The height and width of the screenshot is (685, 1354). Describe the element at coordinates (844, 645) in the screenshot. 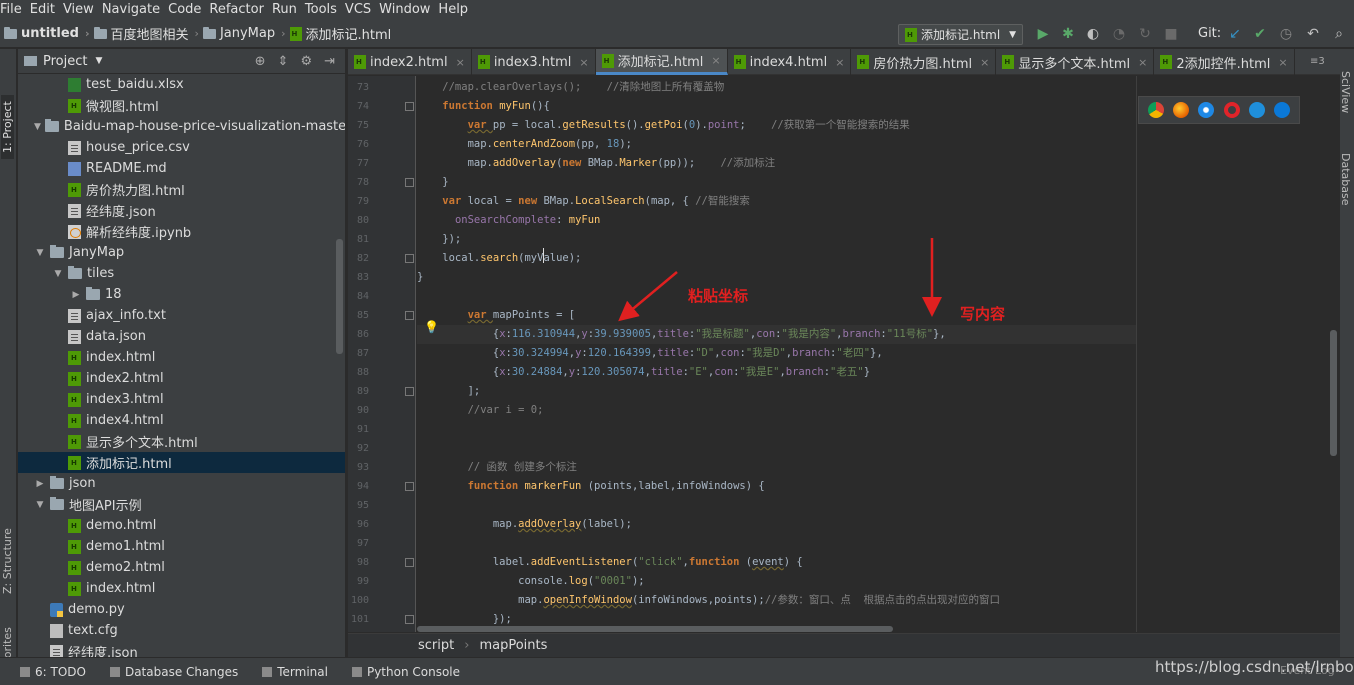

I see `code-breadcrumb: script › mapPoints` at that location.